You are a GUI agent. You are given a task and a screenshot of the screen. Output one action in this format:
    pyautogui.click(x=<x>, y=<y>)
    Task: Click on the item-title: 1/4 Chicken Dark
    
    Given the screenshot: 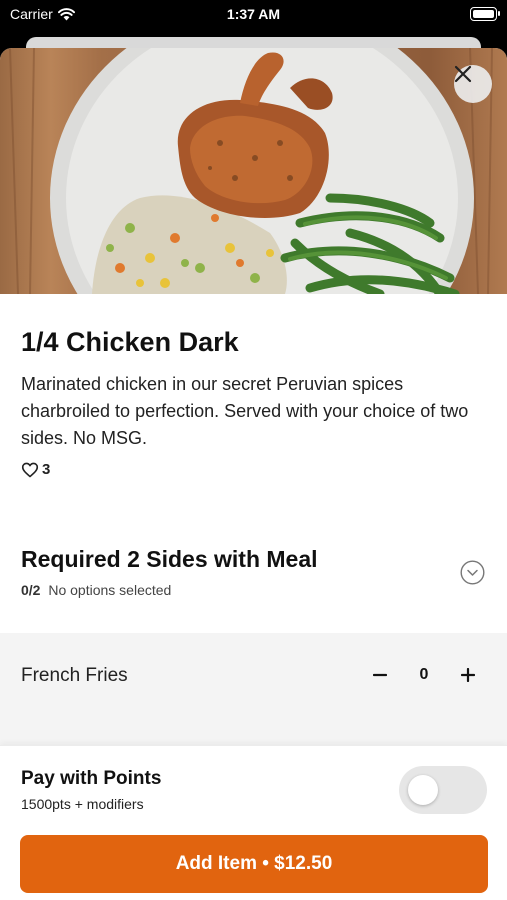 What is the action you would take?
    pyautogui.click(x=130, y=342)
    